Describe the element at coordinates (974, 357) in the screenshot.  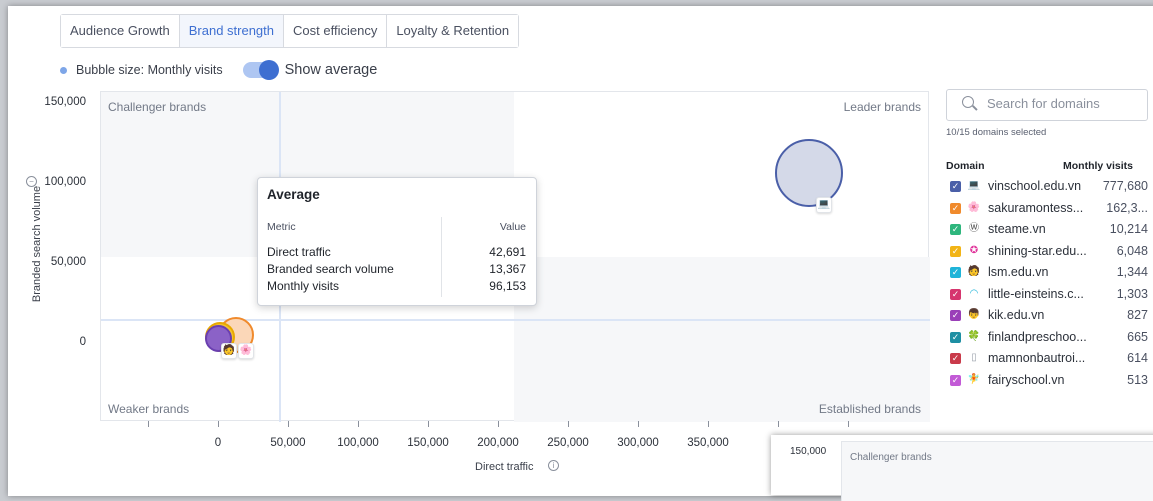
I see `page-icon: ▯` at that location.